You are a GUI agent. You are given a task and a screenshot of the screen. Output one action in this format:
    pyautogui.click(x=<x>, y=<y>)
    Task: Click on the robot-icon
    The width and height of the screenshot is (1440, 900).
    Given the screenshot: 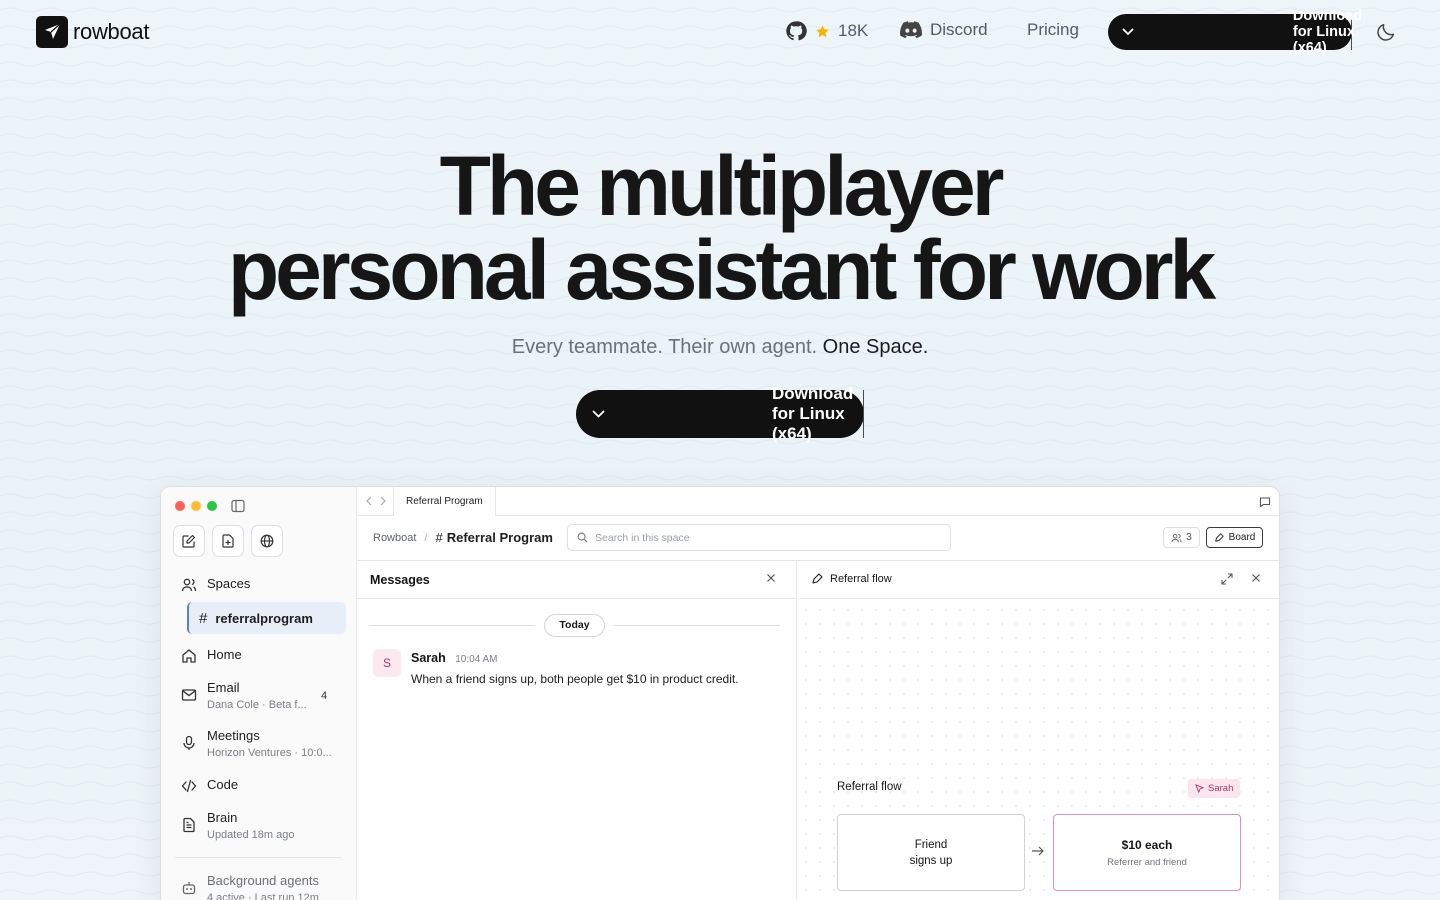 What is the action you would take?
    pyautogui.click(x=189, y=888)
    